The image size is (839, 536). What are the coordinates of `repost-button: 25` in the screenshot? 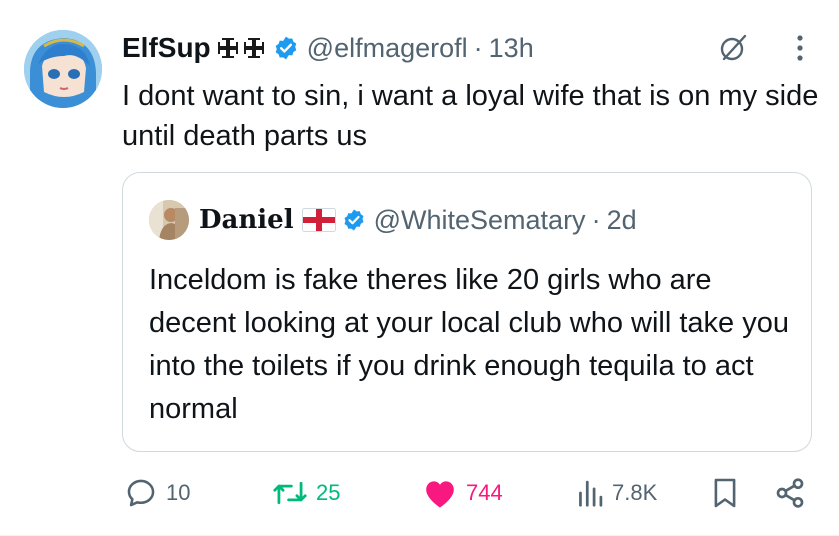 It's located at (306, 493).